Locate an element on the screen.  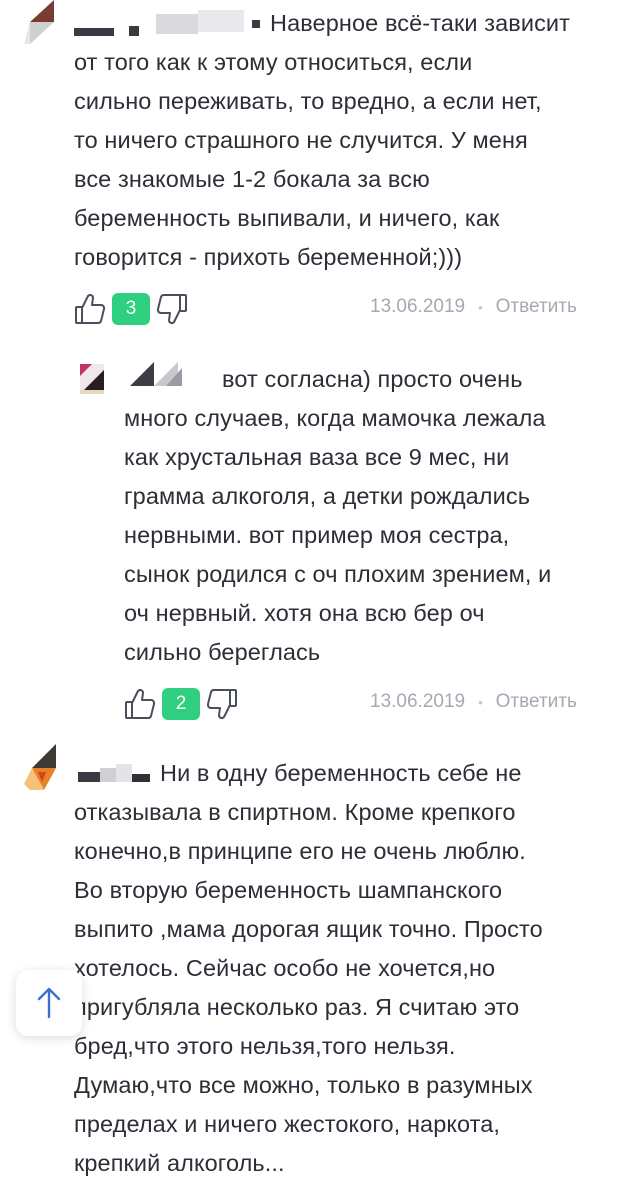
likes-count: 3 is located at coordinates (131, 309).